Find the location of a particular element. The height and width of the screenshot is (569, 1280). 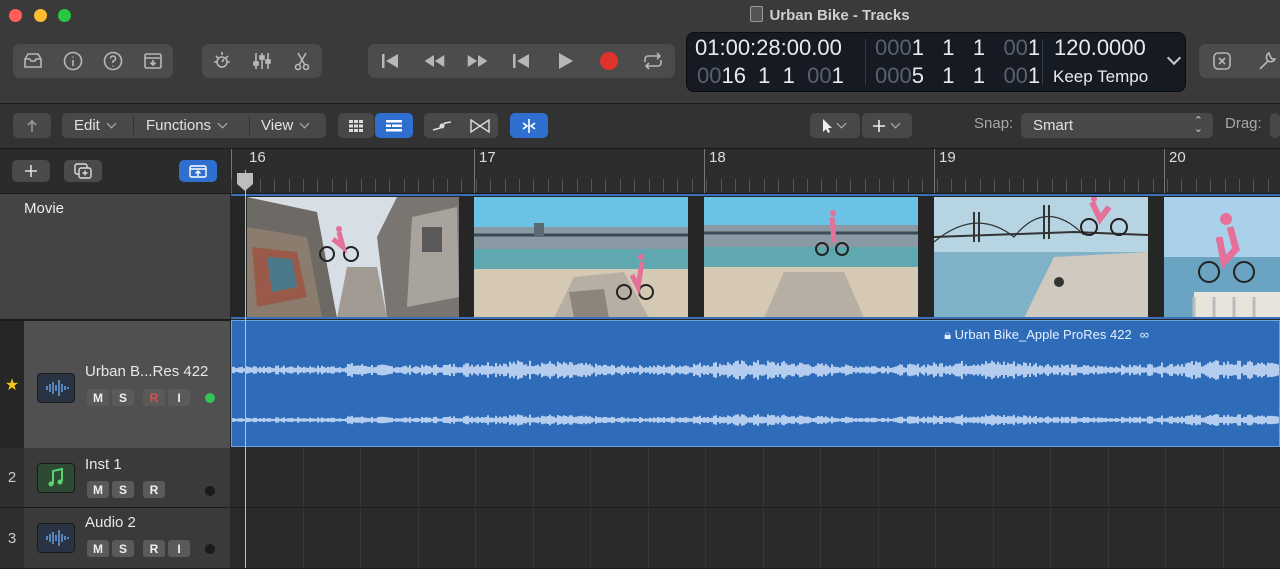

rewind-button is located at coordinates (434, 61).